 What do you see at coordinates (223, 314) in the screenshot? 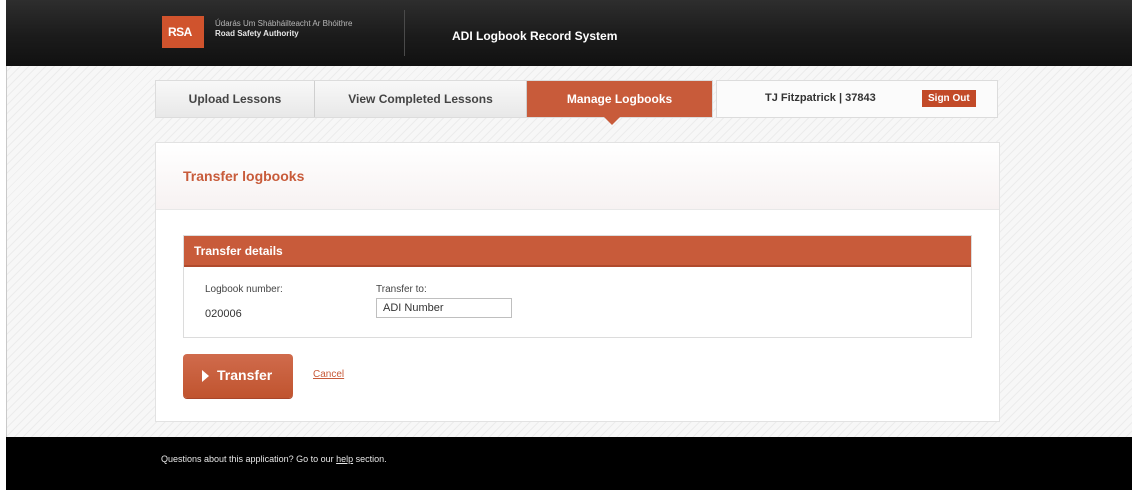
I see `logbook-number-value: 020006` at bounding box center [223, 314].